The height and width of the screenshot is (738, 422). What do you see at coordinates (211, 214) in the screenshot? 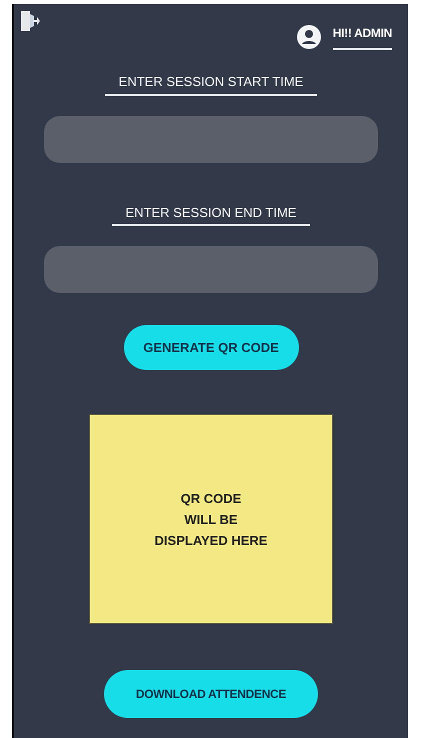
I see `field-label: ENTER SESSION END TIME` at bounding box center [211, 214].